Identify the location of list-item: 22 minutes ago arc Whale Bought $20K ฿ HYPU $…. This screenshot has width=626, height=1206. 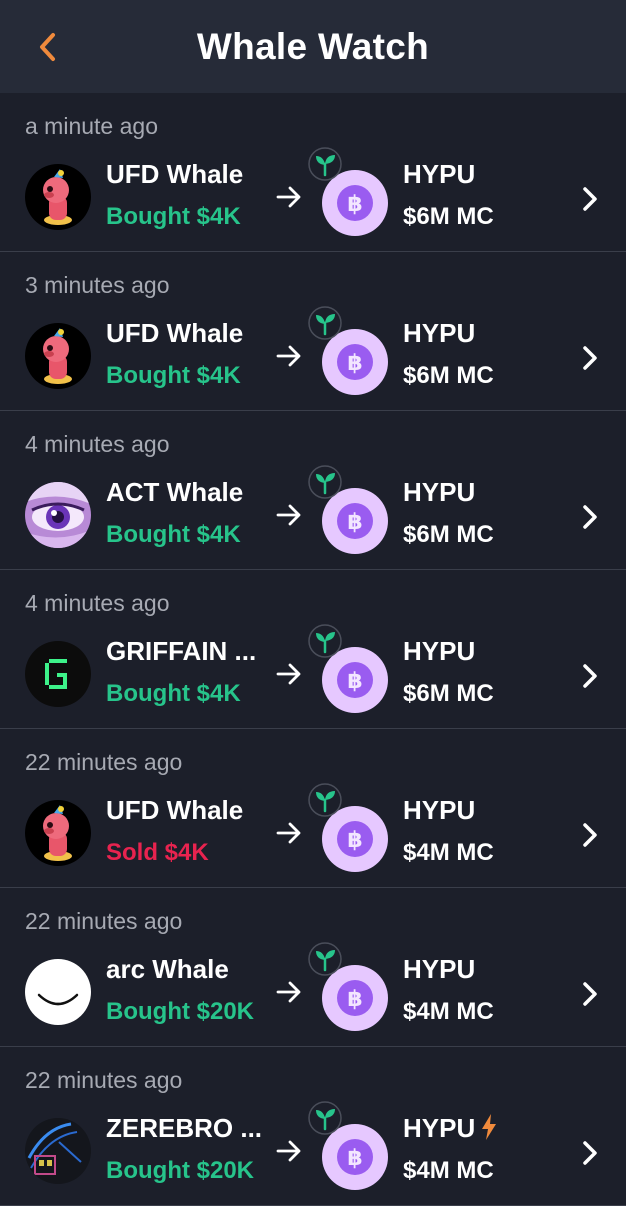
(313, 967).